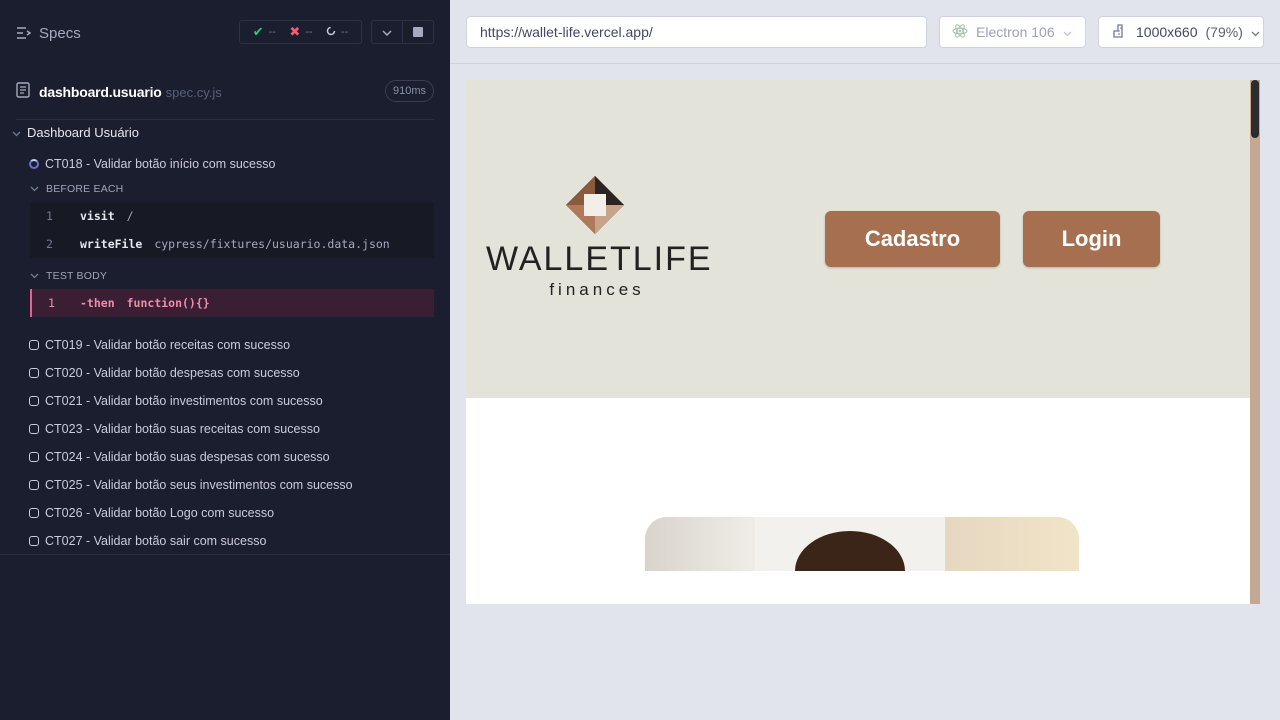 The image size is (1280, 720). Describe the element at coordinates (344, 32) in the screenshot. I see `pending-count: --` at that location.